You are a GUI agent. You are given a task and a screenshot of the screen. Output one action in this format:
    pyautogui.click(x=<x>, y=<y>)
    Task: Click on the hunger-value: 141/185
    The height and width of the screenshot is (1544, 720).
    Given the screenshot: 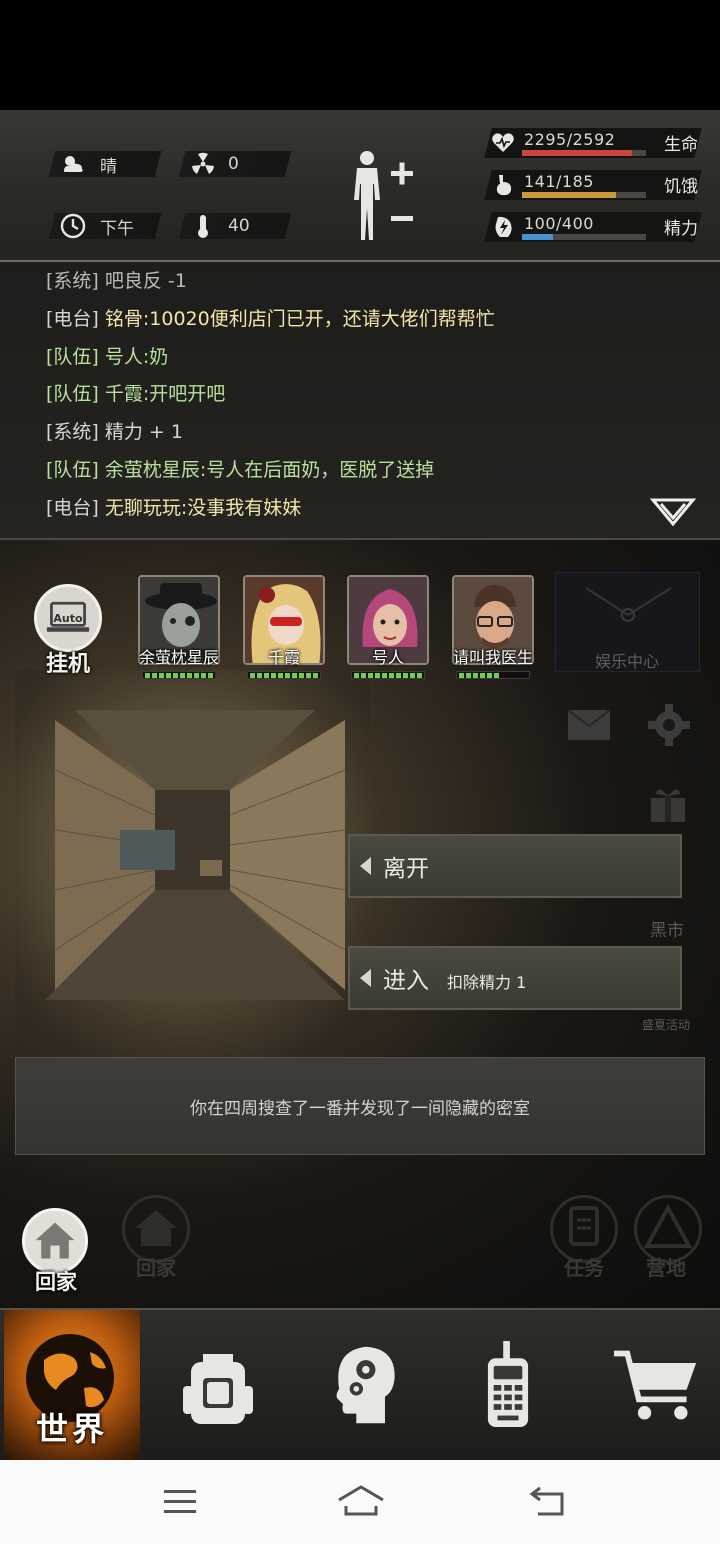 What is the action you would take?
    pyautogui.click(x=559, y=181)
    